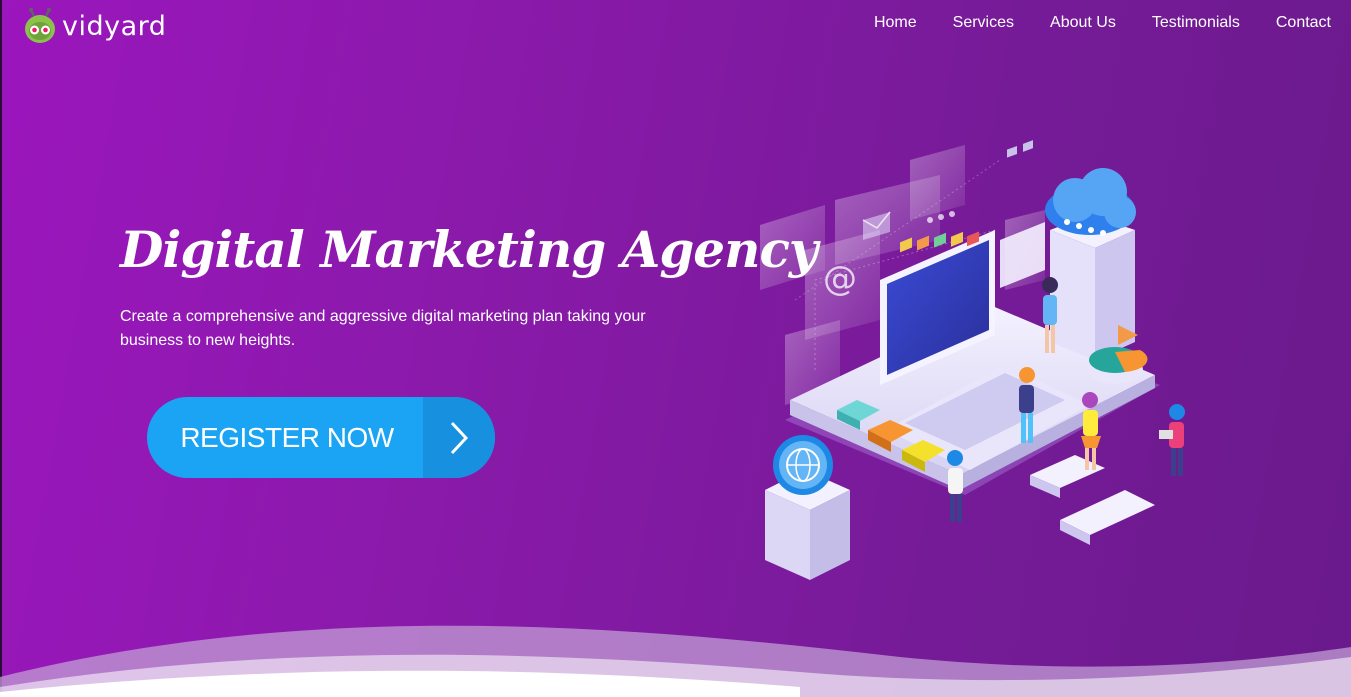 This screenshot has height=697, width=1351. Describe the element at coordinates (469, 249) in the screenshot. I see `hero-title: Digital Marketing Agency` at that location.